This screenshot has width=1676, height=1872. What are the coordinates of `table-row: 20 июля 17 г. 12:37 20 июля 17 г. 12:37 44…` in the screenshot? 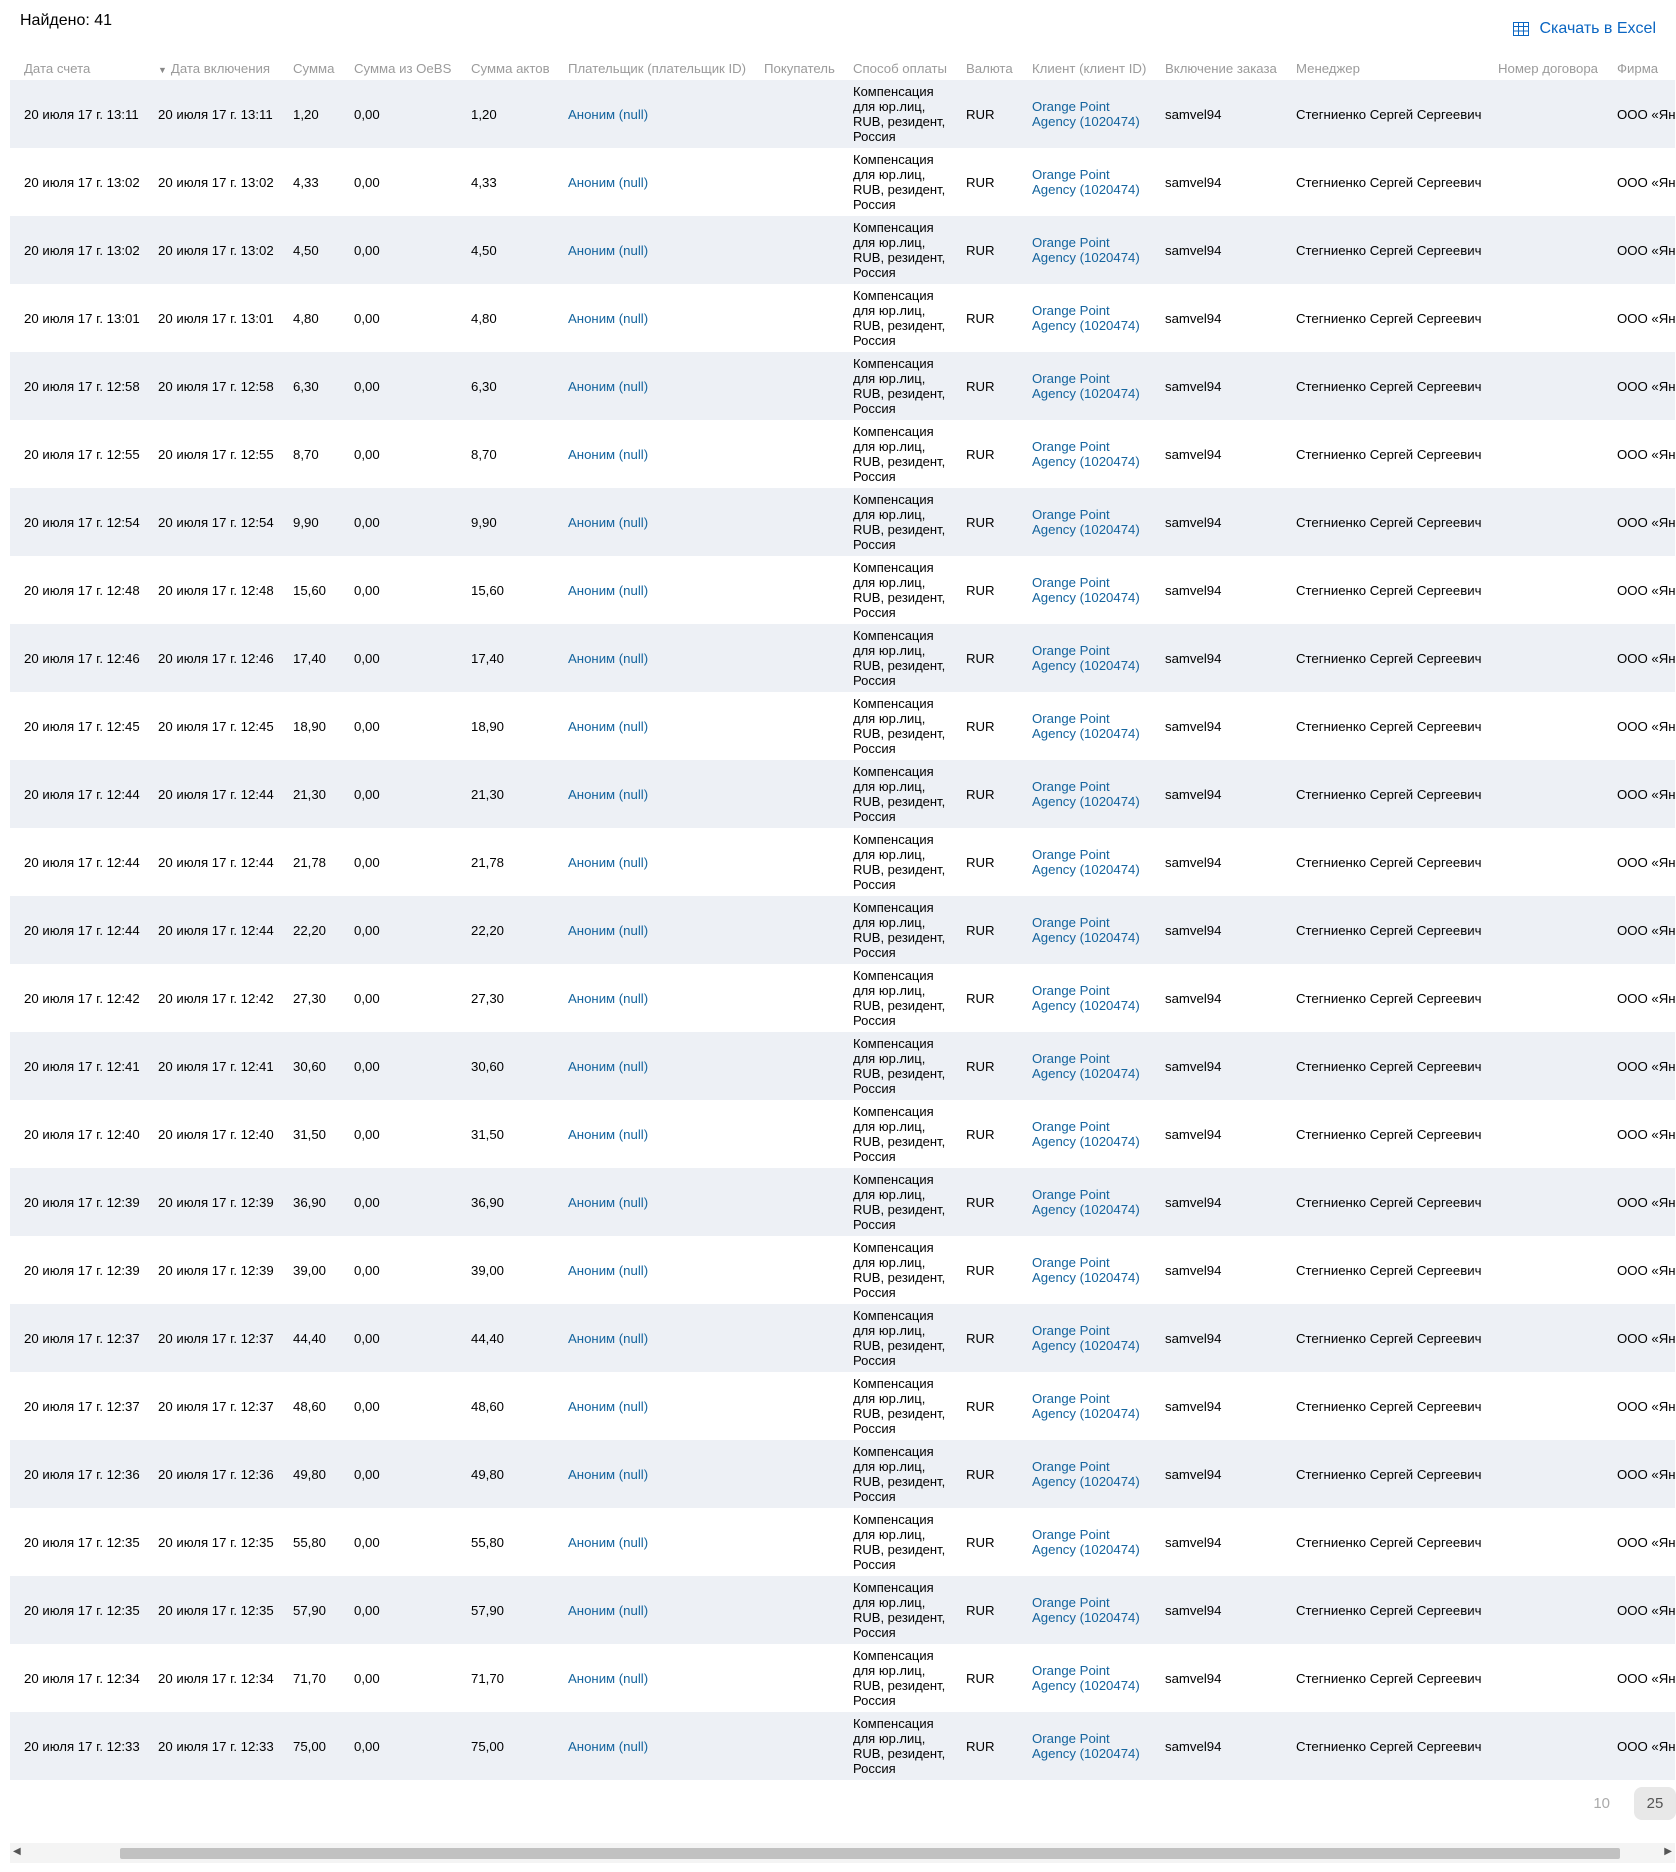 It's located at (842, 1338).